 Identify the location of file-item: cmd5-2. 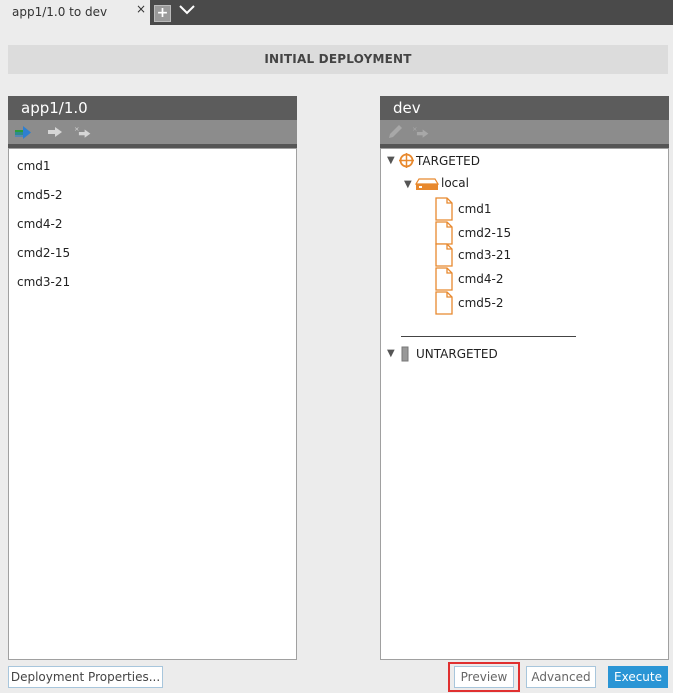
(481, 303).